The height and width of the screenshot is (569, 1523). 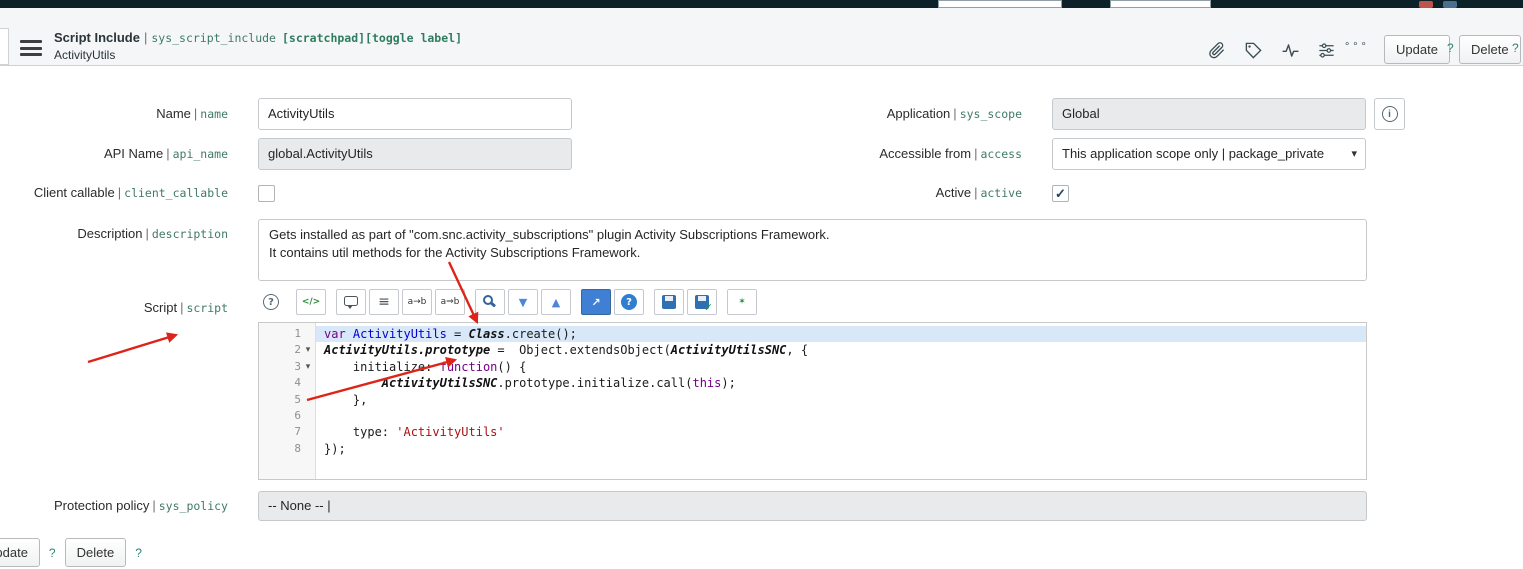 I want to click on api-name-label: API Name | api_name, so click(x=165, y=153).